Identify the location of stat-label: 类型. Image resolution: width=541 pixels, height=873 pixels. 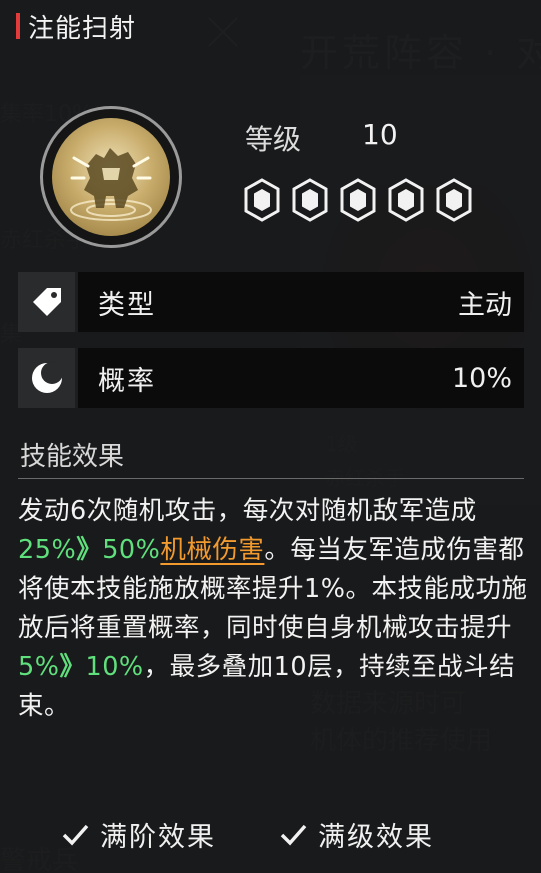
(127, 305).